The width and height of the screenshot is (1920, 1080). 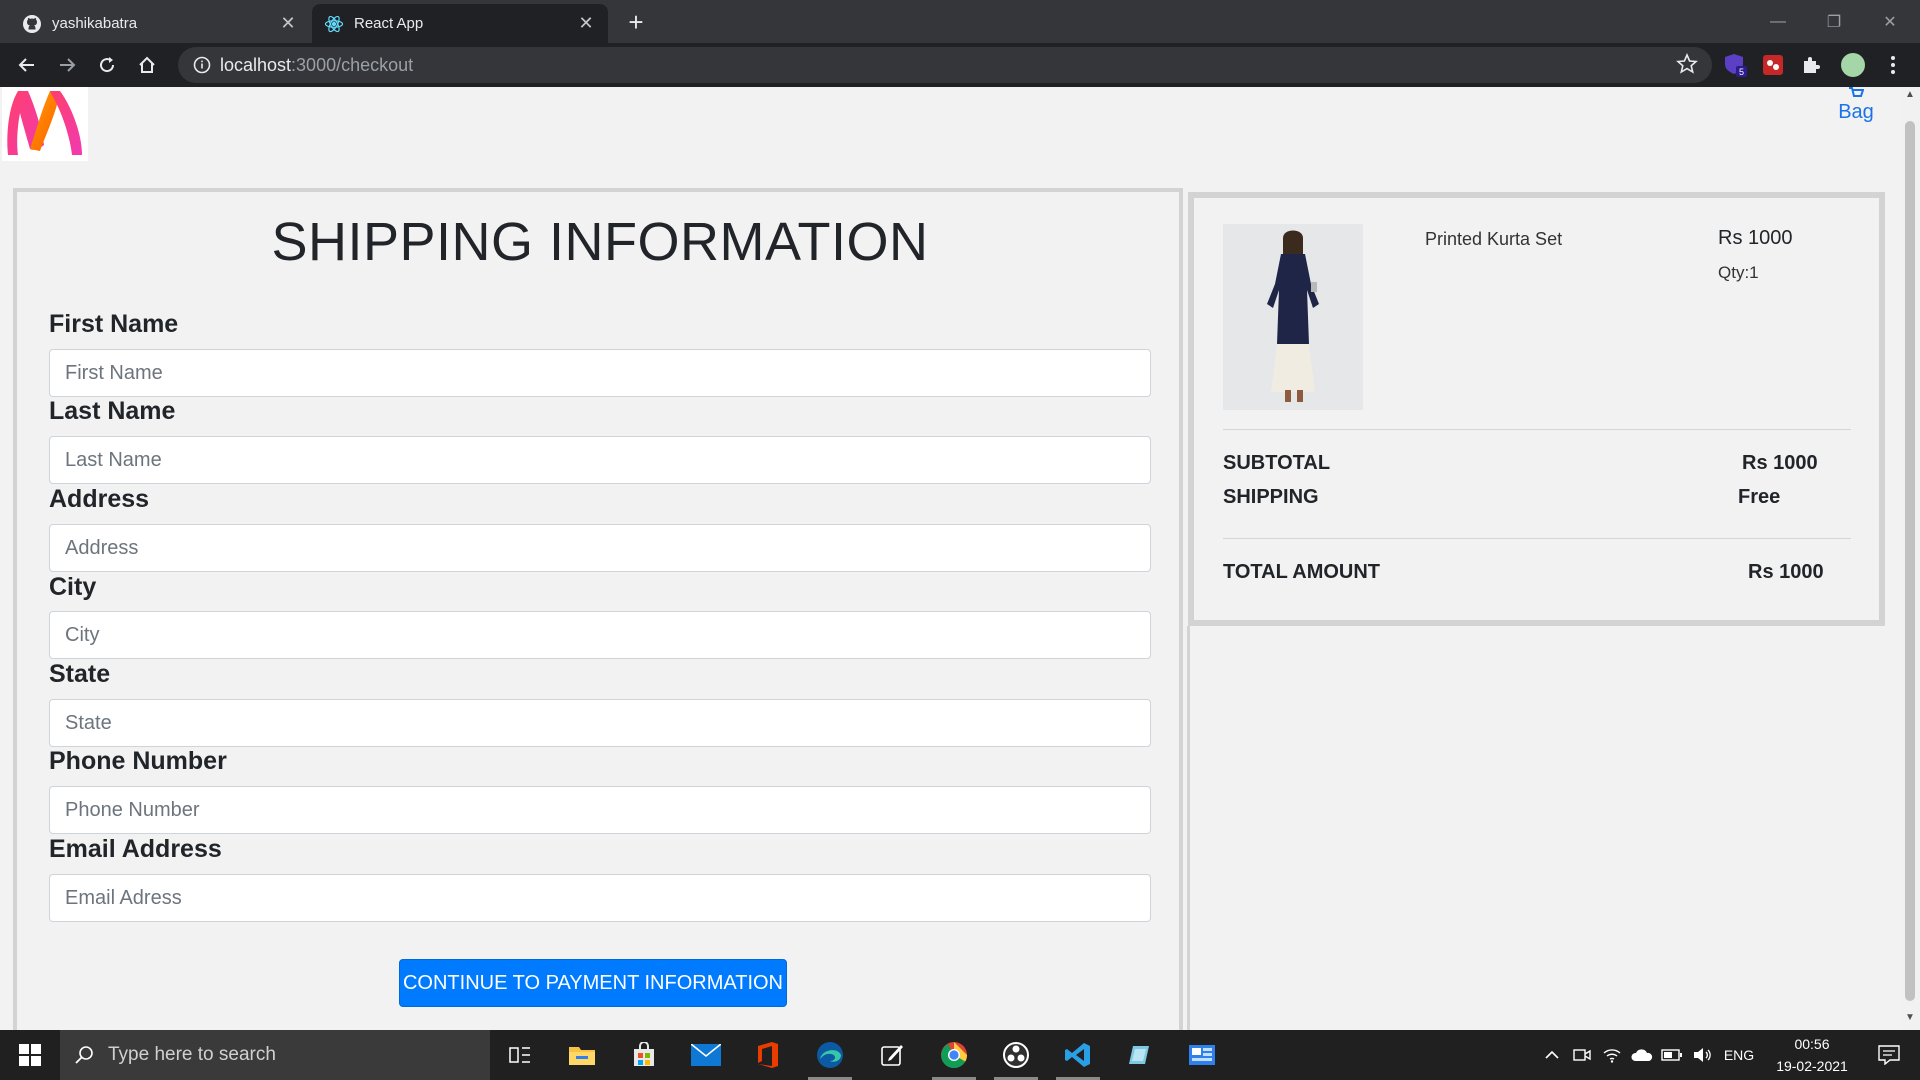 What do you see at coordinates (1910, 561) in the screenshot?
I see `scrollbar-thumb` at bounding box center [1910, 561].